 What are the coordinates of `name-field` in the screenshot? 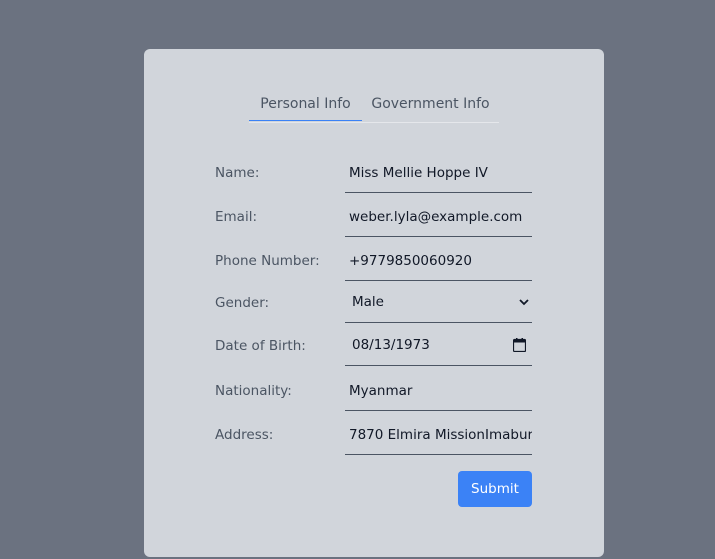 It's located at (438, 172).